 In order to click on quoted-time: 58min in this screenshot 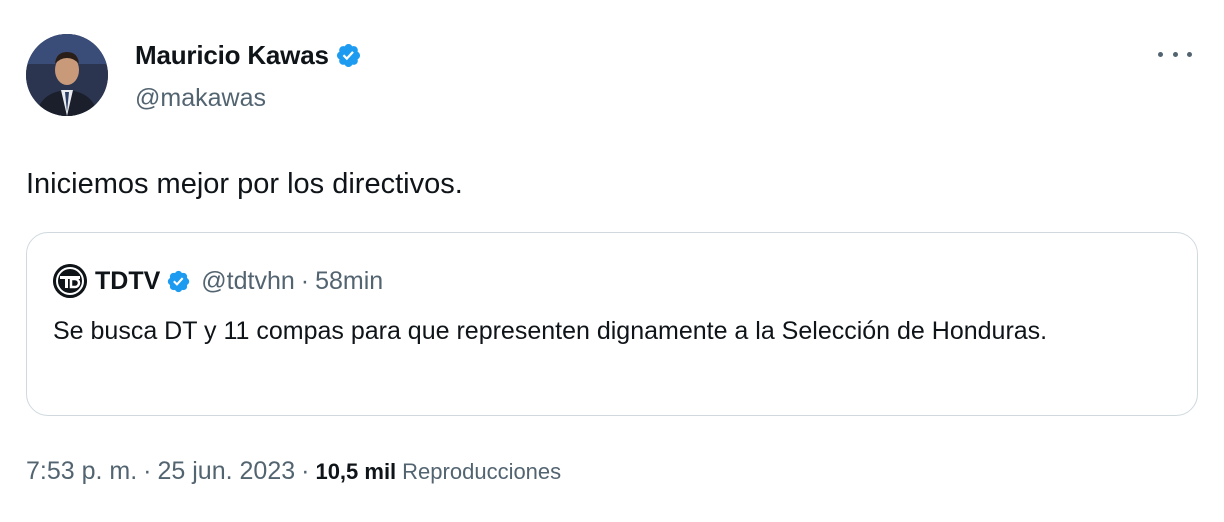, I will do `click(349, 280)`.